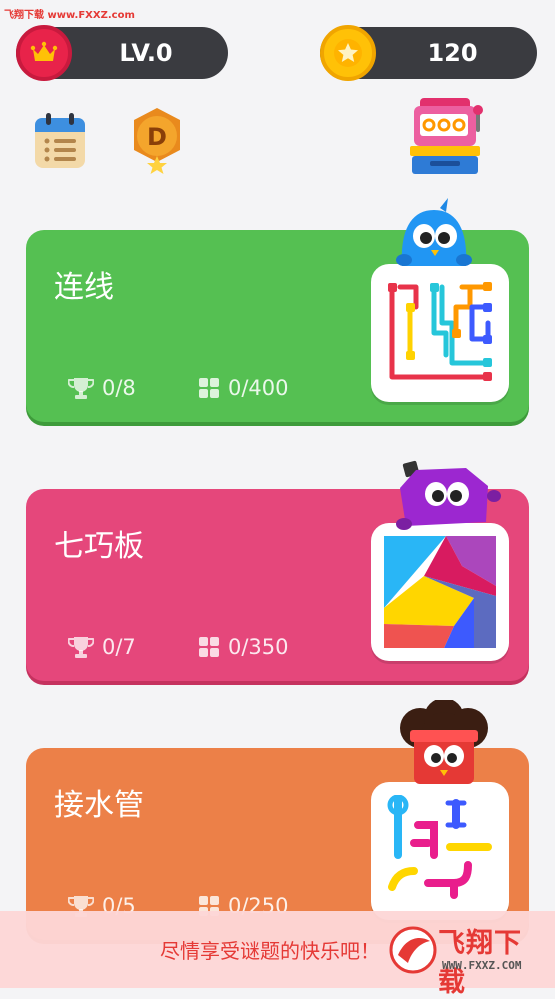 The image size is (555, 999). I want to click on banner-text: 尽情享受谜题的快乐吧！, so click(270, 951).